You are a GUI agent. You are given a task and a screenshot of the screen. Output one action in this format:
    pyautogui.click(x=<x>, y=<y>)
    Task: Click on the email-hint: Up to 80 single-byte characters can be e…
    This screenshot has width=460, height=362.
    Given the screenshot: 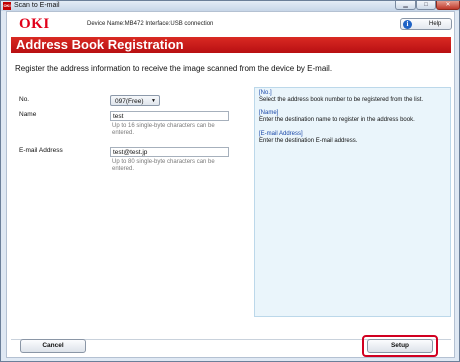 What is the action you would take?
    pyautogui.click(x=163, y=165)
    